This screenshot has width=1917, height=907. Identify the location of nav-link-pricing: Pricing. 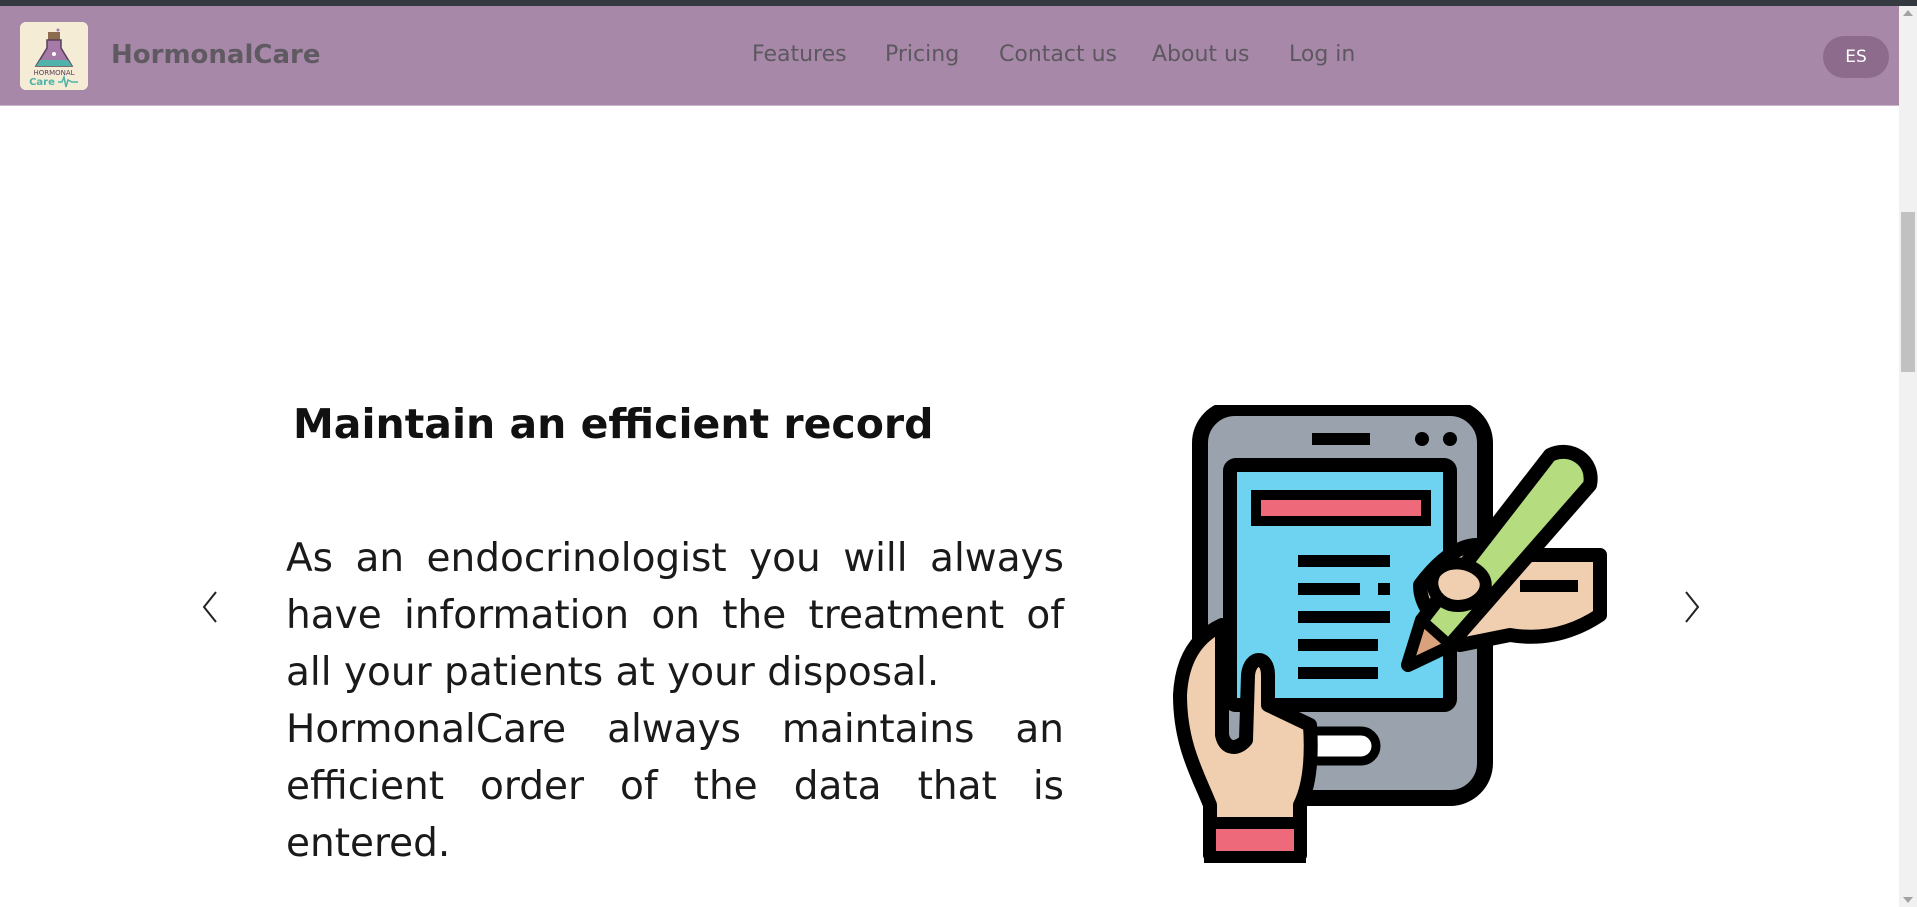
(922, 54).